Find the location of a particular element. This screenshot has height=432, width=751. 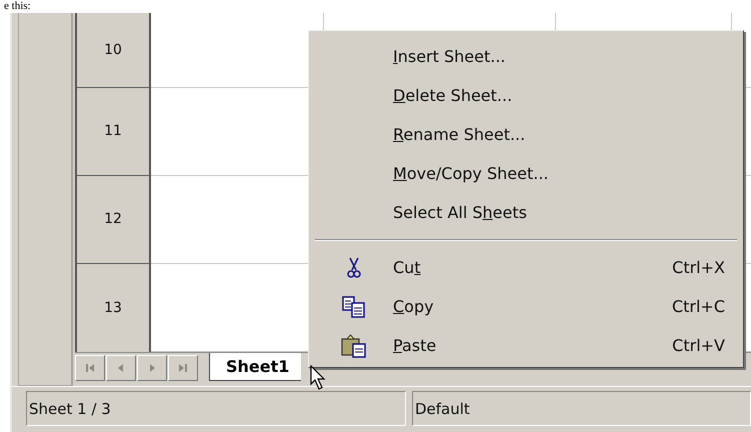

menu-item: Cut is located at coordinates (407, 267).